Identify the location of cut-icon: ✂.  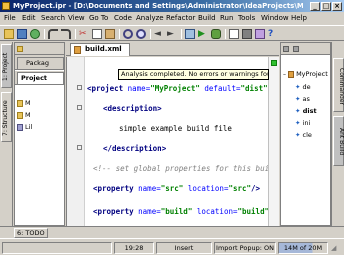
(84, 34).